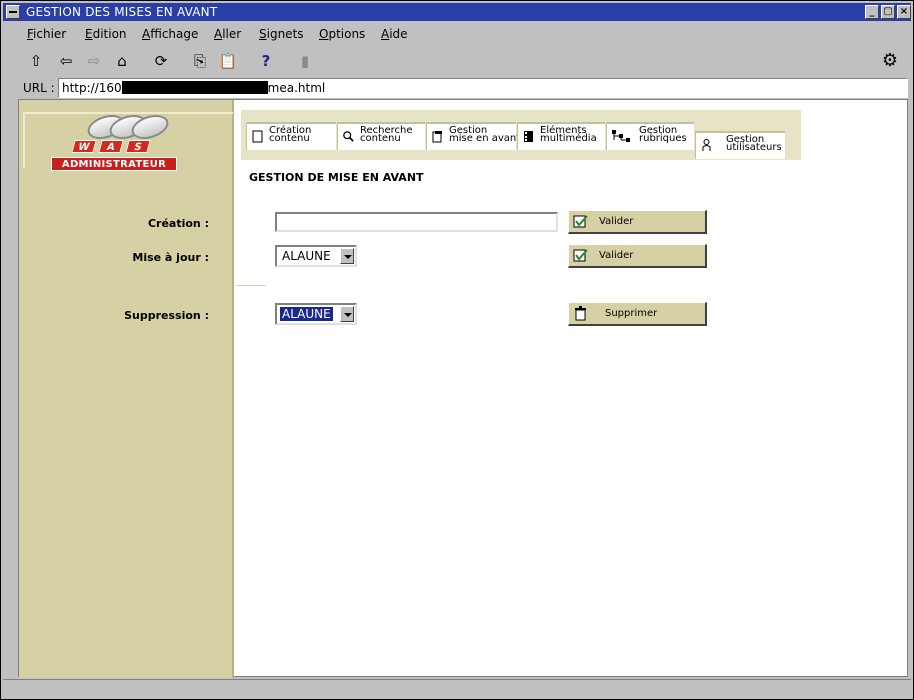  I want to click on film-icon, so click(528, 136).